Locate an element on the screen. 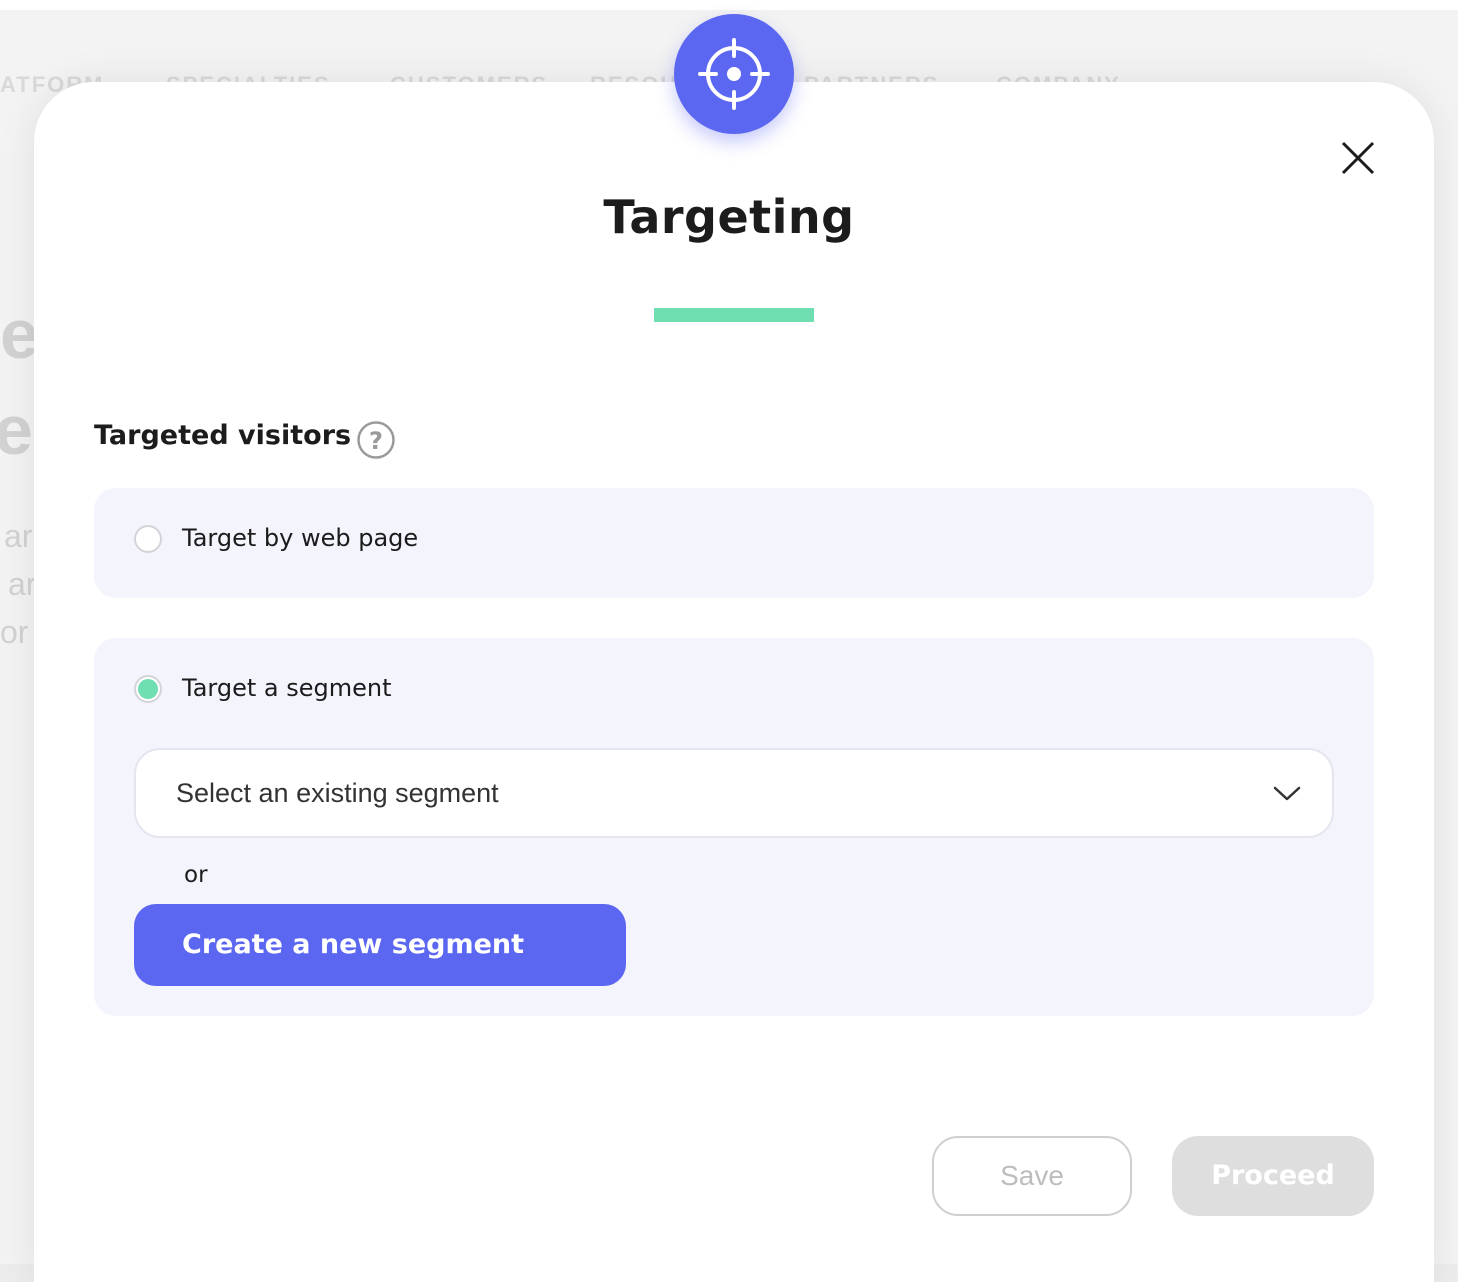  crosshair-target-icon is located at coordinates (734, 74).